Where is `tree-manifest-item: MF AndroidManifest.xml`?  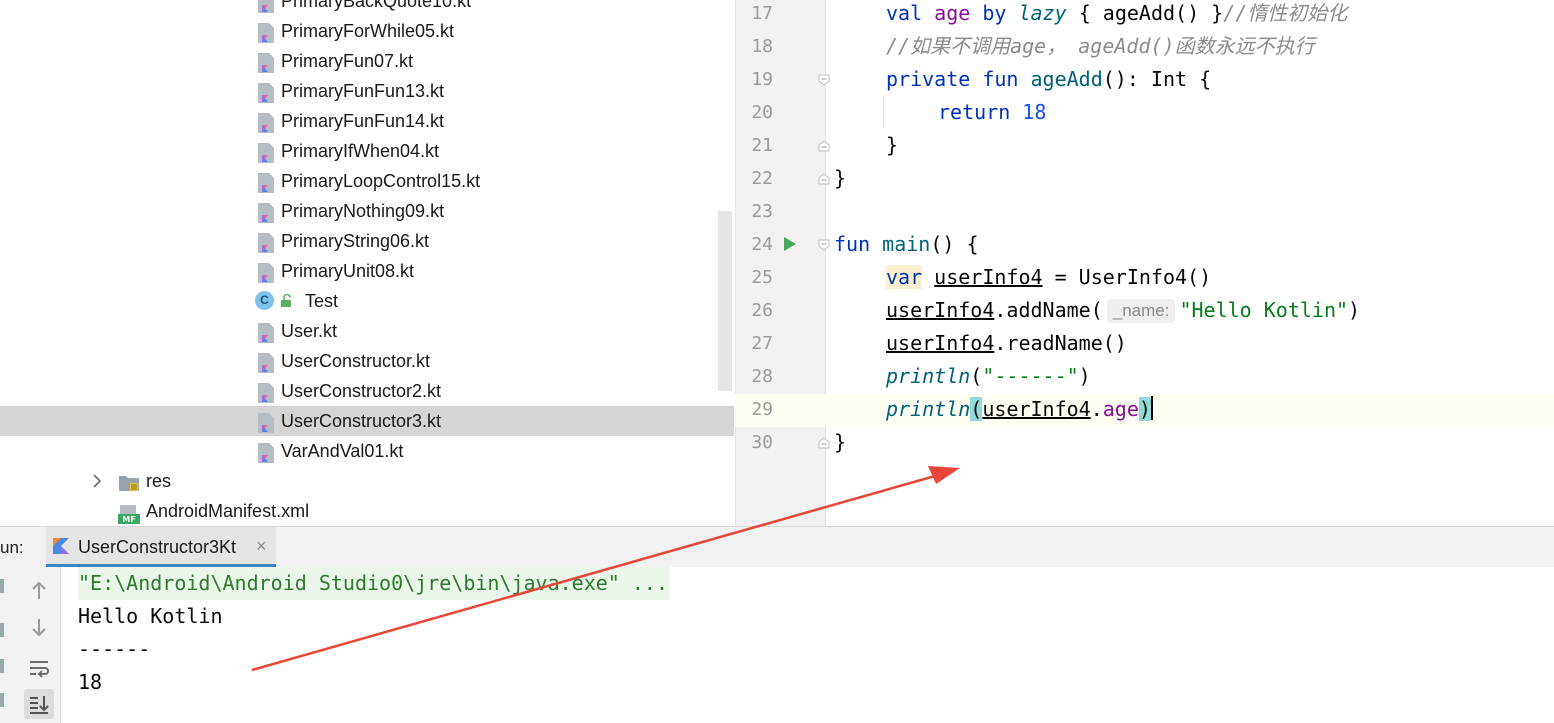
tree-manifest-item: MF AndroidManifest.xml is located at coordinates (367, 511).